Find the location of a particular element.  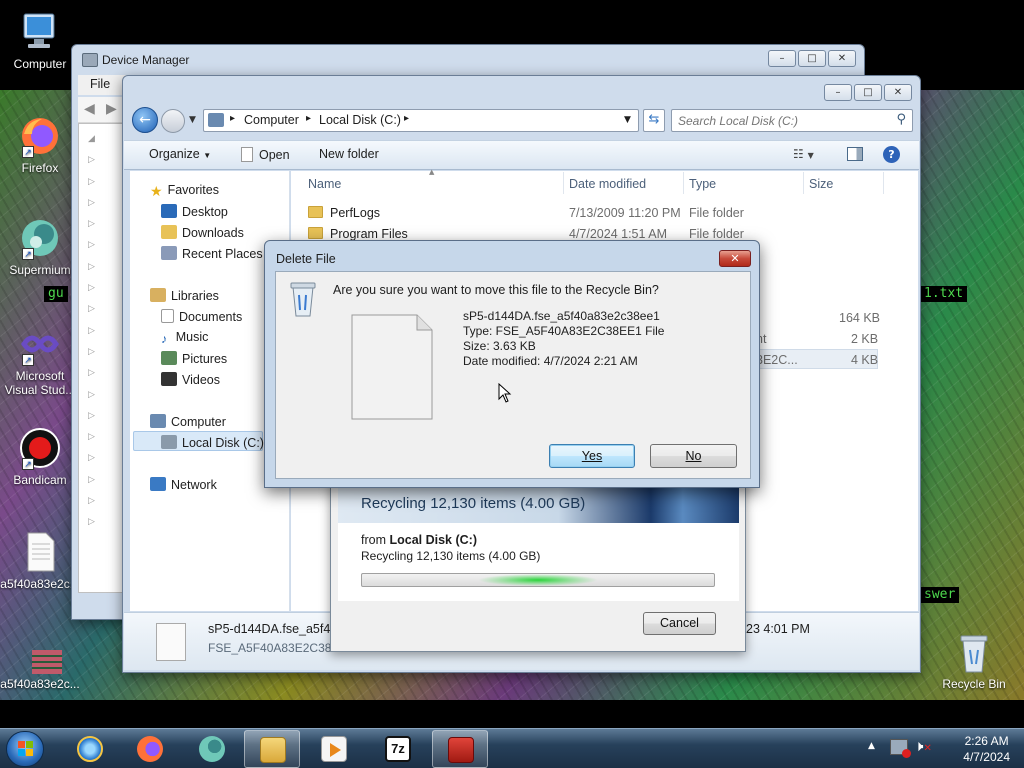

taskbar-supermium is located at coordinates (212, 749).